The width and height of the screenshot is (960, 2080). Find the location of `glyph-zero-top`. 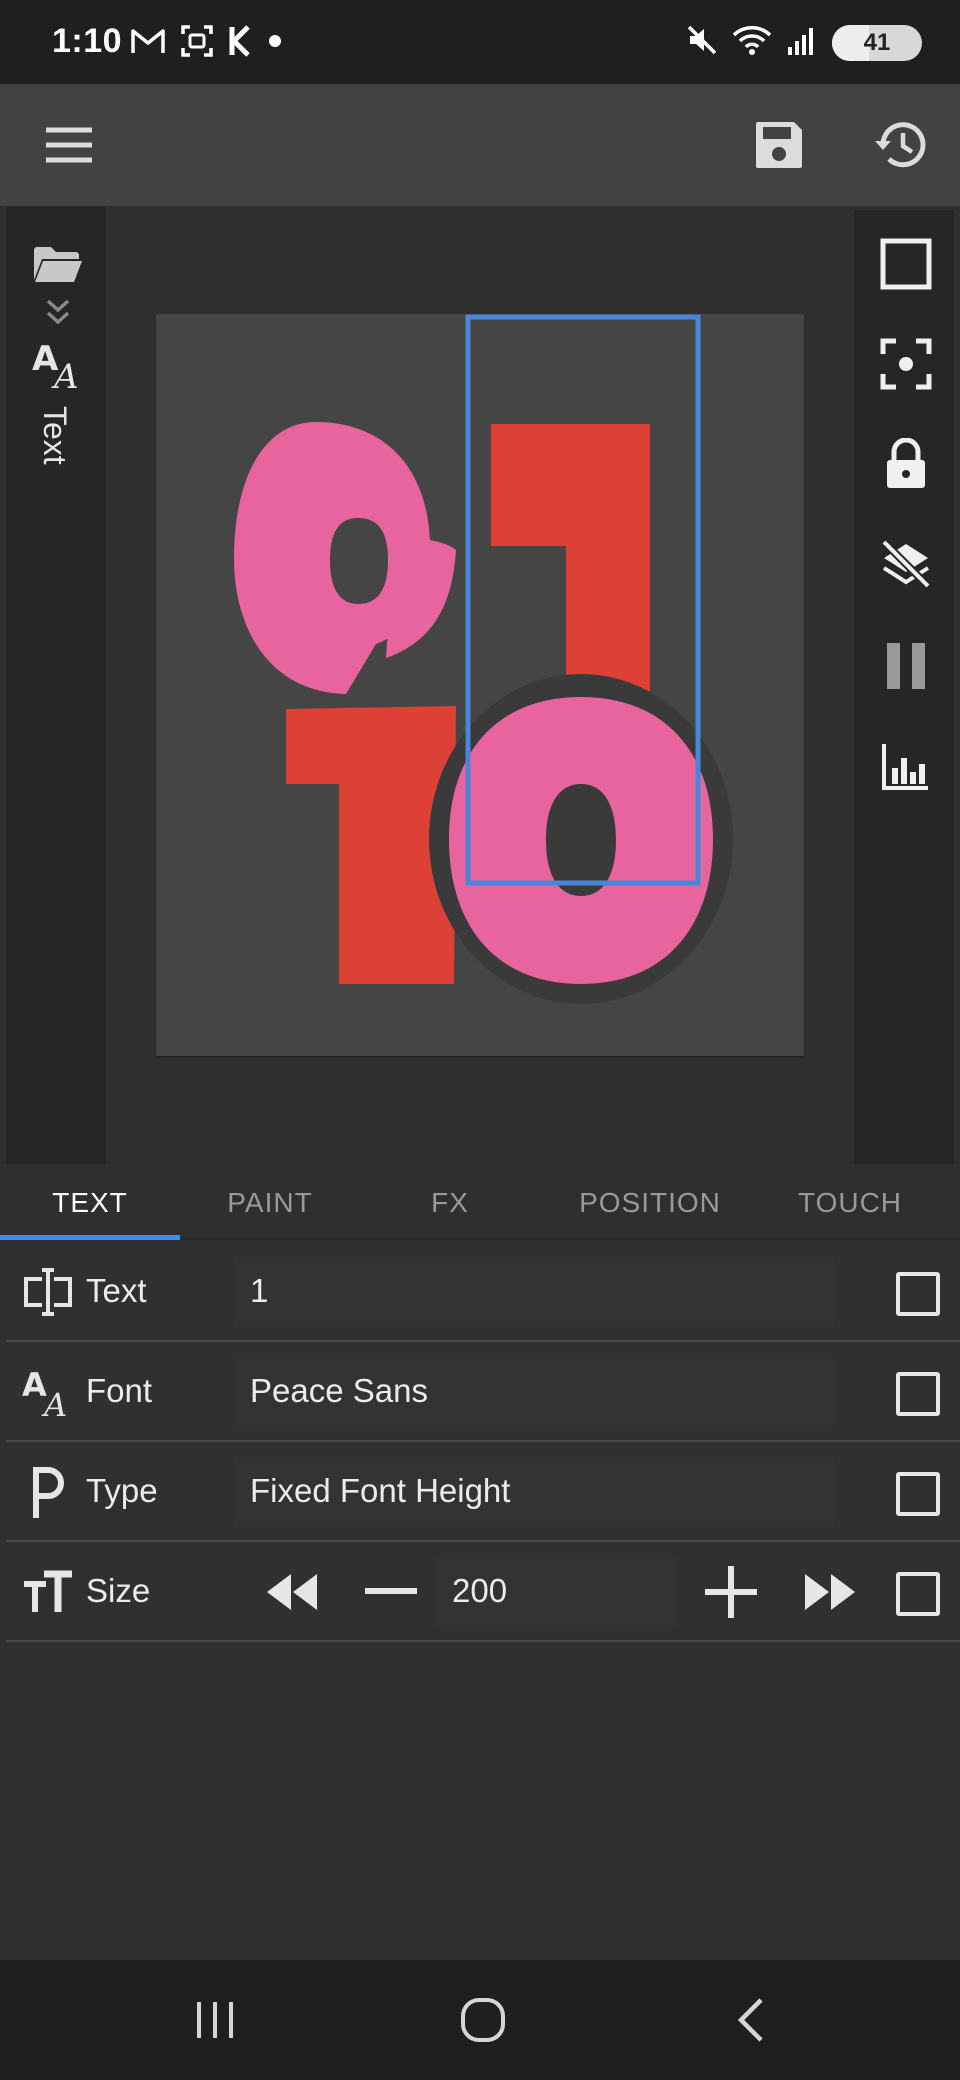

glyph-zero-top is located at coordinates (345, 558).